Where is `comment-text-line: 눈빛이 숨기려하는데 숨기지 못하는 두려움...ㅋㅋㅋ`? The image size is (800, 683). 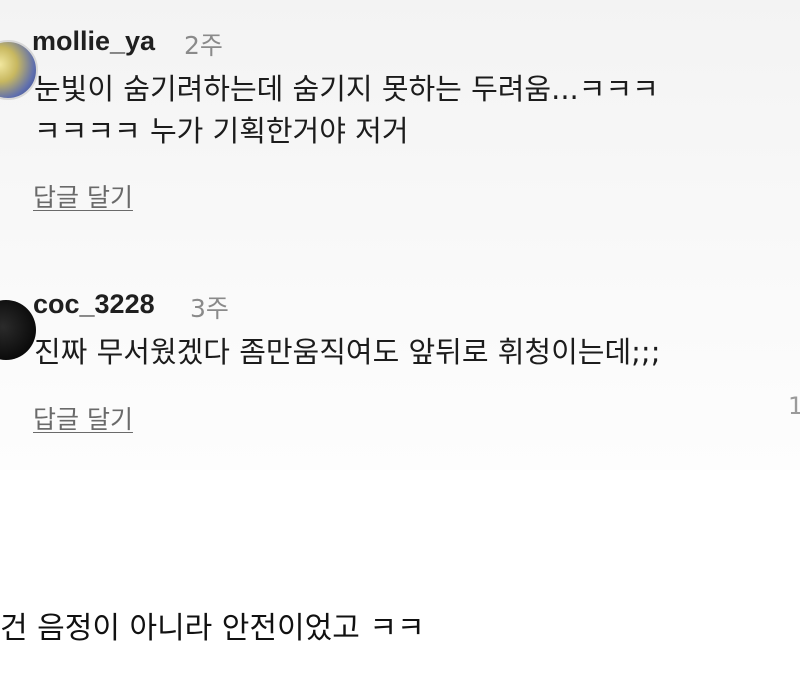
comment-text-line: 눈빛이 숨기려하는데 숨기지 못하는 두려움...ㅋㅋㅋ is located at coordinates (346, 89).